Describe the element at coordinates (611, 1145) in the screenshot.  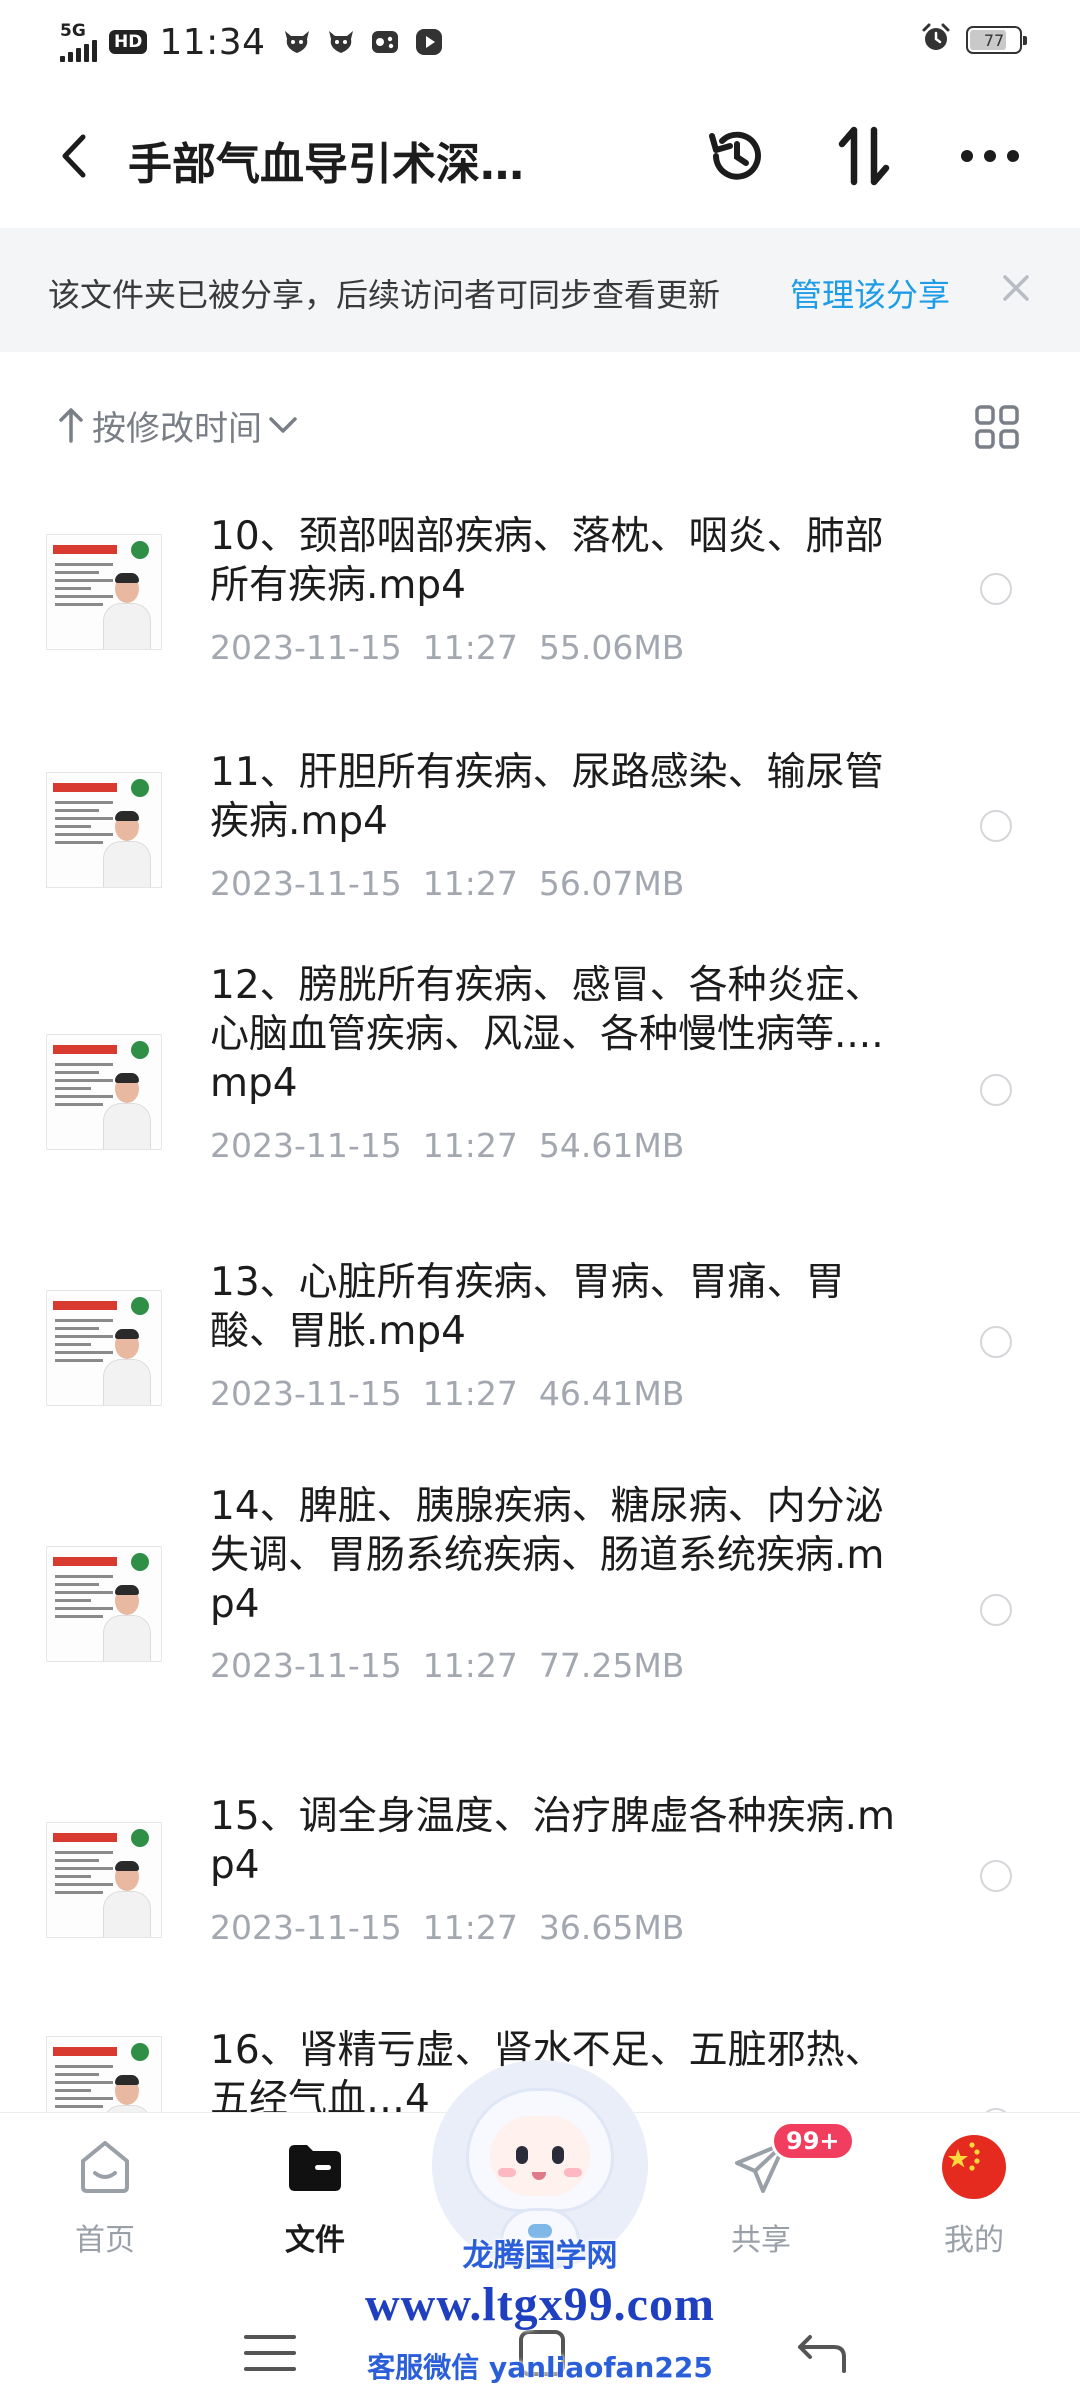
I see `file-size: 54.61MB` at that location.